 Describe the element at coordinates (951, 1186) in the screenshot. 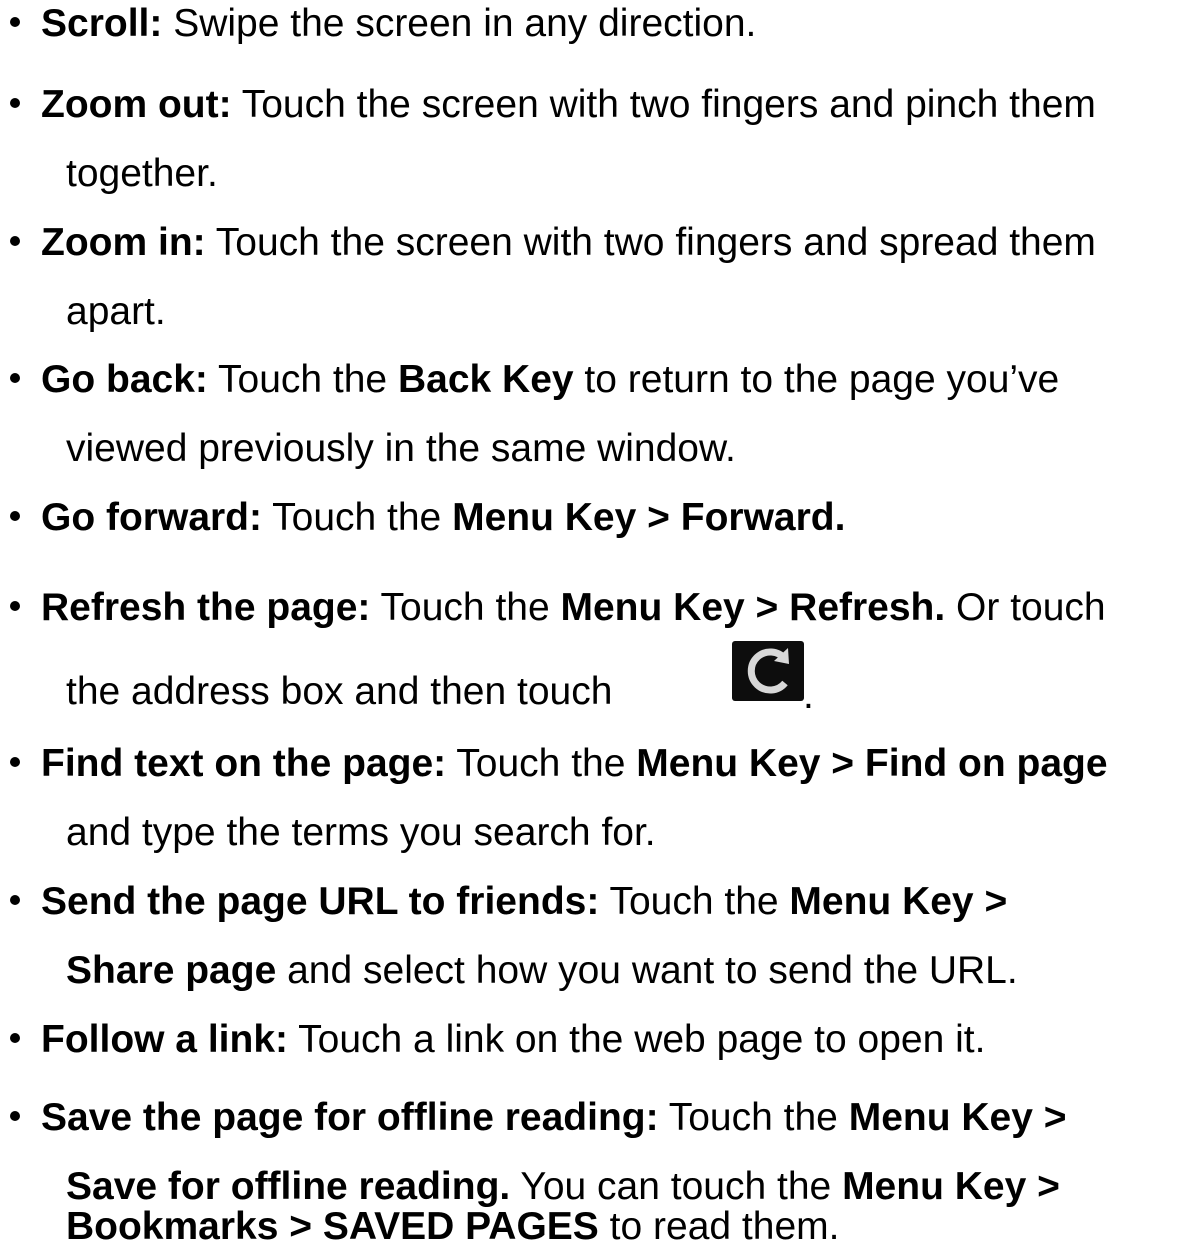

I see `key-menu-bookmarks: Menu Key >` at that location.